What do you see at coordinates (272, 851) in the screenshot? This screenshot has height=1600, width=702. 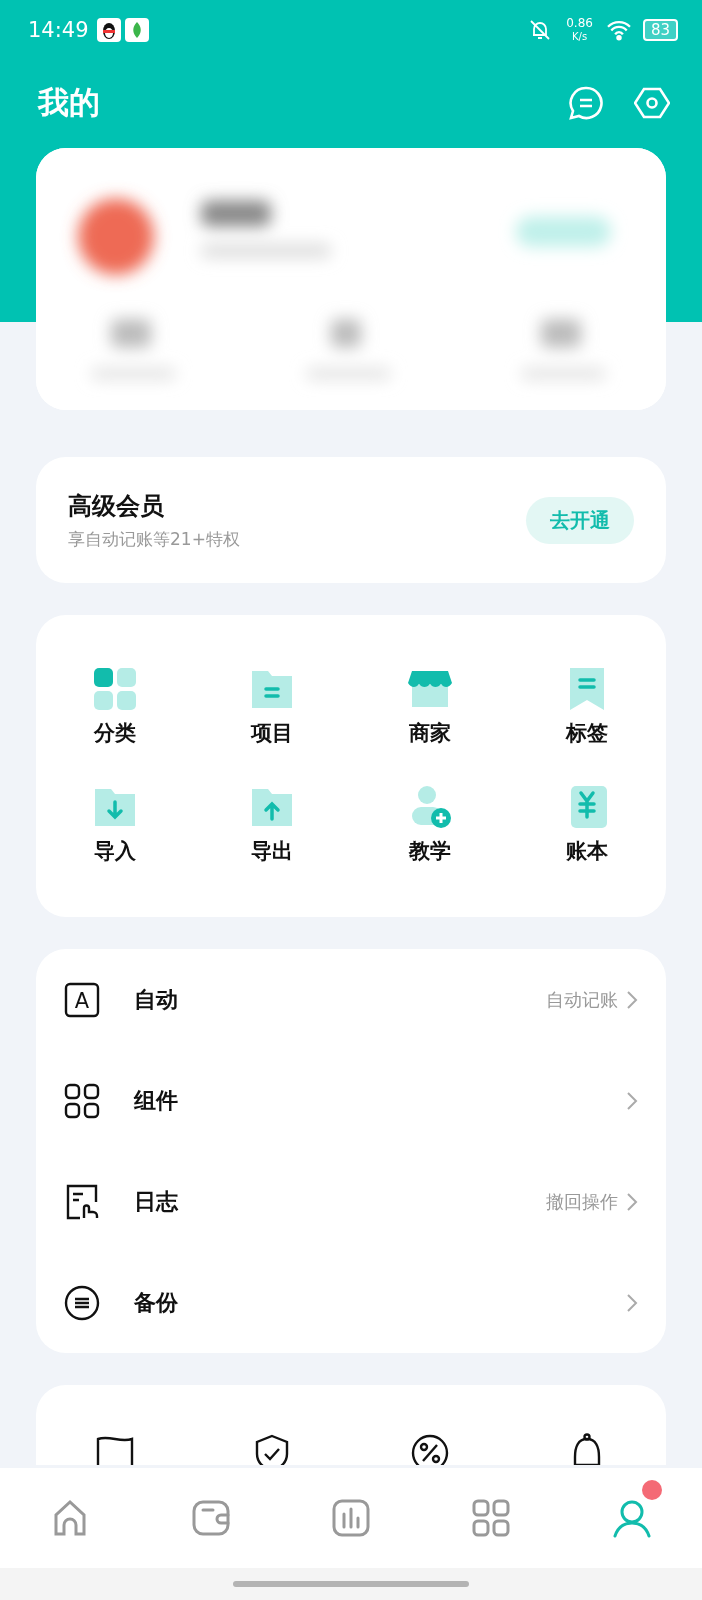 I see `grid-label: 导出` at bounding box center [272, 851].